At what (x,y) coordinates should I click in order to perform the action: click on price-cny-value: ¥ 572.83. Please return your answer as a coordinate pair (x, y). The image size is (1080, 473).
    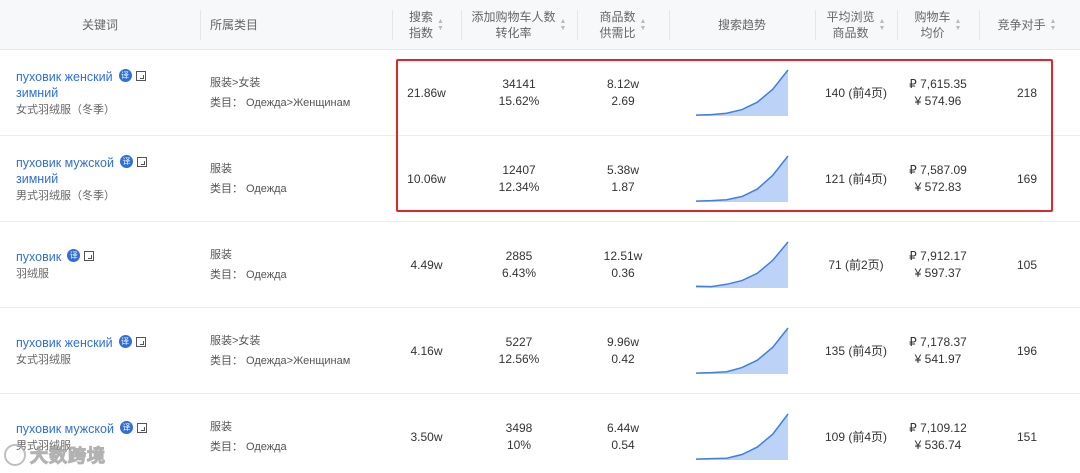
    Looking at the image, I should click on (938, 187).